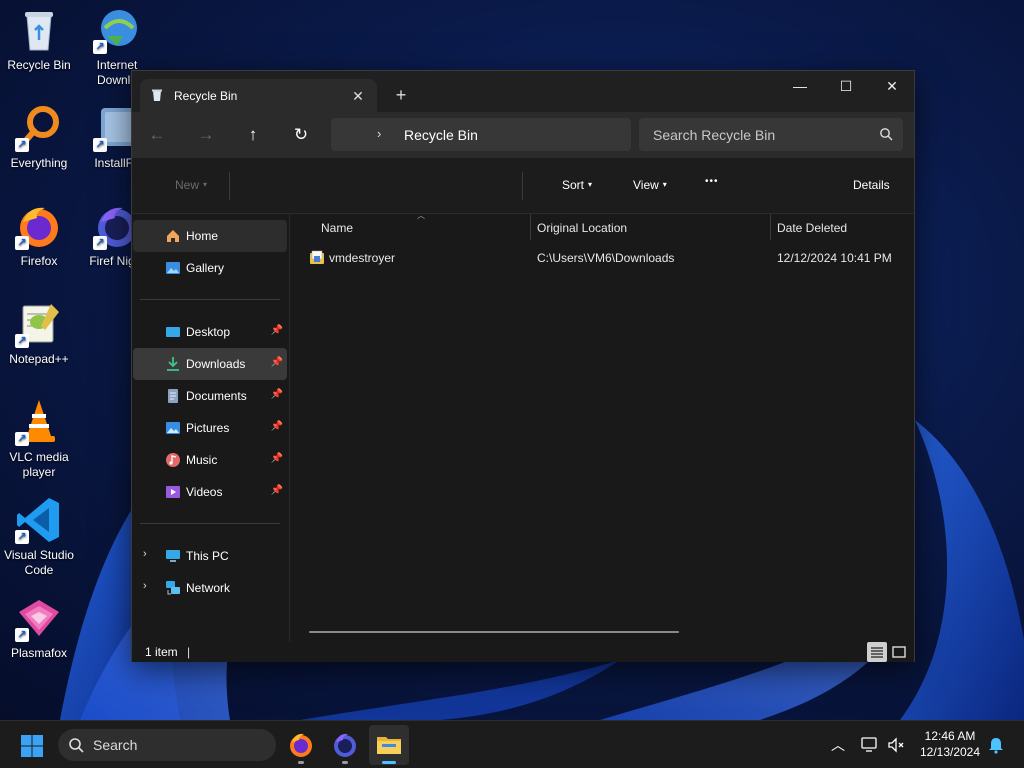 The height and width of the screenshot is (768, 1024). I want to click on start-button, so click(32, 746).